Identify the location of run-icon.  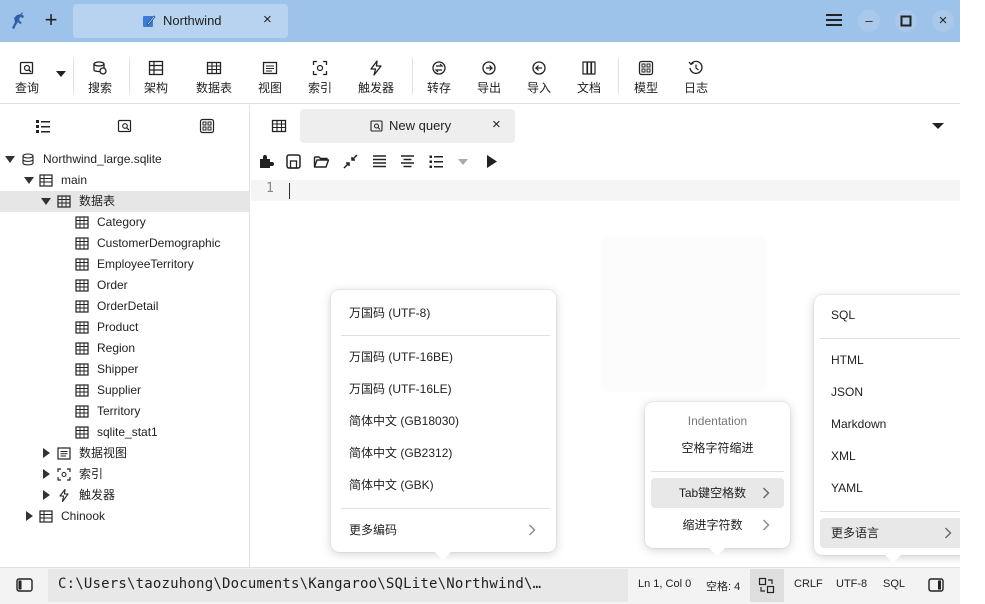
(491, 161).